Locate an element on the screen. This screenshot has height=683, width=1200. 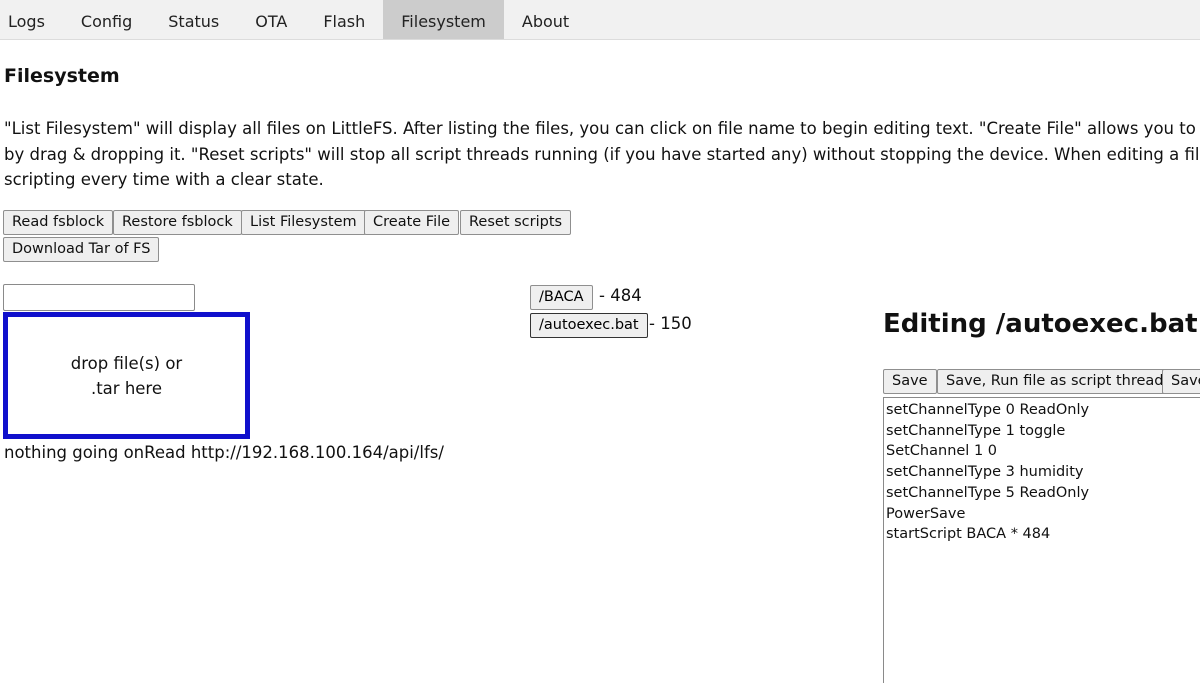
dropzone-label: drop file(s) or .tar here is located at coordinates (126, 375).